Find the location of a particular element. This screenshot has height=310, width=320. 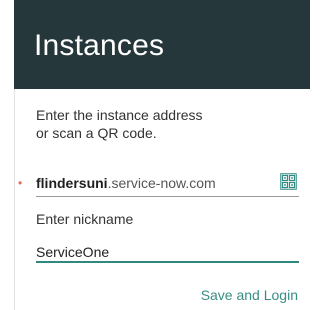

required-marker: • is located at coordinates (20, 183).